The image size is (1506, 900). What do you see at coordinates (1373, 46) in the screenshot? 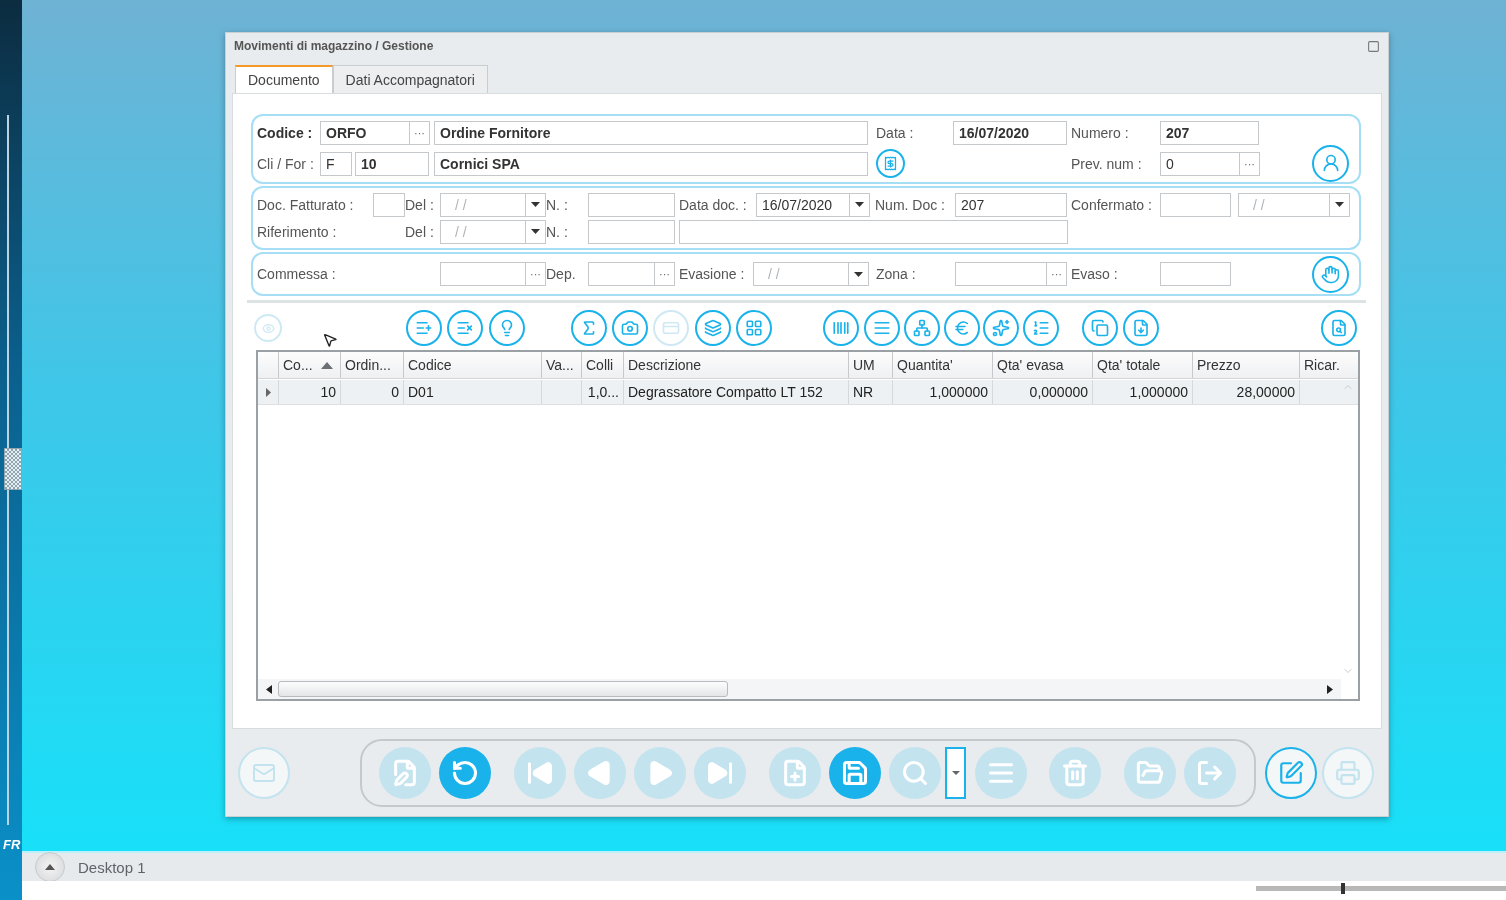
I see `maximize-icon` at bounding box center [1373, 46].